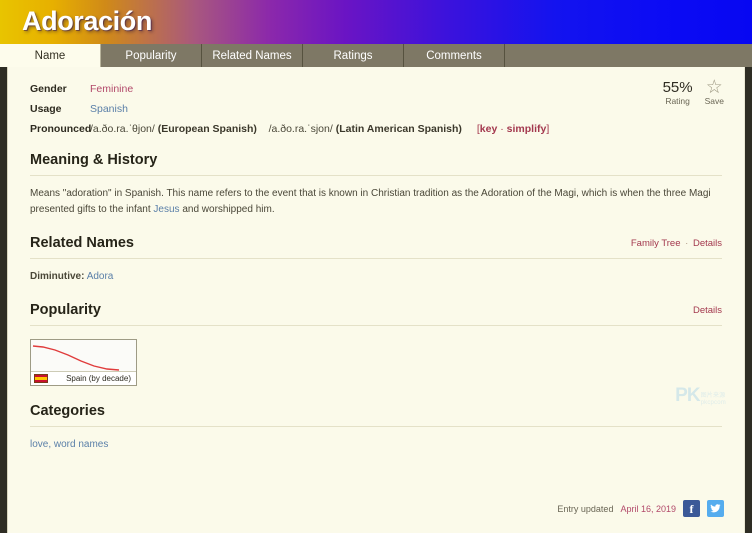 The width and height of the screenshot is (752, 533). I want to click on pronunciation-simplify-link: simplify, so click(527, 129).